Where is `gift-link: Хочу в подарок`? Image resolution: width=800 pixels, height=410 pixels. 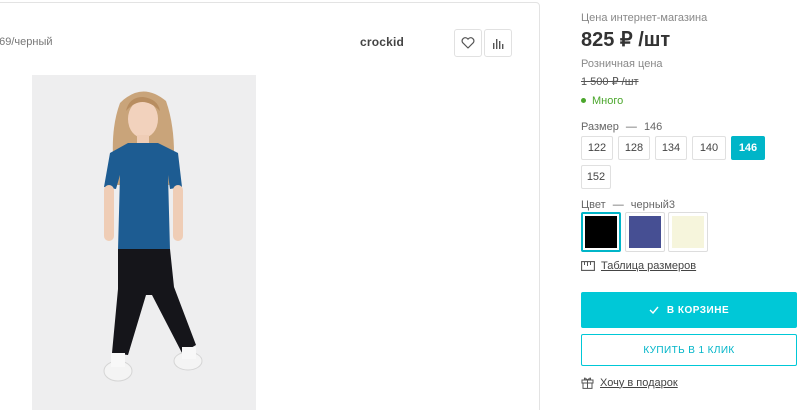
gift-link: Хочу в подарок is located at coordinates (629, 382).